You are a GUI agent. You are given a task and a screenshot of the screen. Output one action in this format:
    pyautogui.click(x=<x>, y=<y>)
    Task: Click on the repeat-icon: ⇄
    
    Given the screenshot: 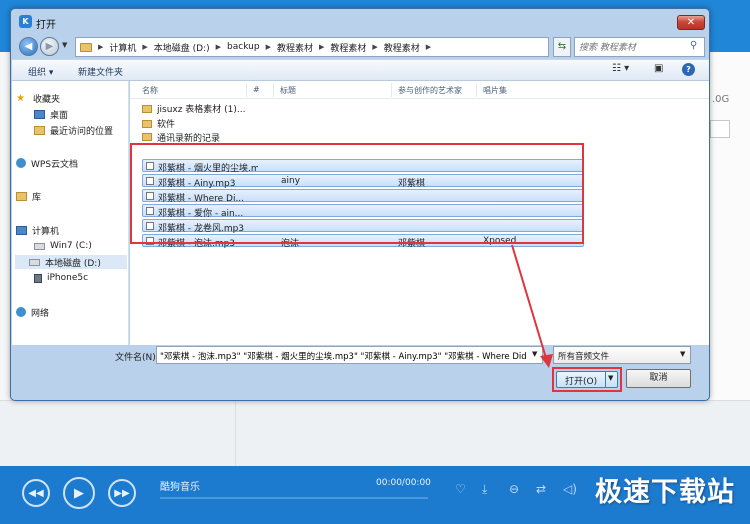 What is the action you would take?
    pyautogui.click(x=541, y=489)
    